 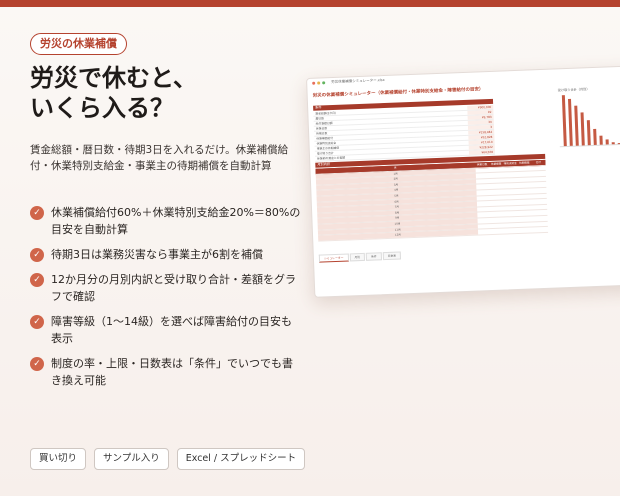 What do you see at coordinates (373, 256) in the screenshot?
I see `sheet-tab: 条件` at bounding box center [373, 256].